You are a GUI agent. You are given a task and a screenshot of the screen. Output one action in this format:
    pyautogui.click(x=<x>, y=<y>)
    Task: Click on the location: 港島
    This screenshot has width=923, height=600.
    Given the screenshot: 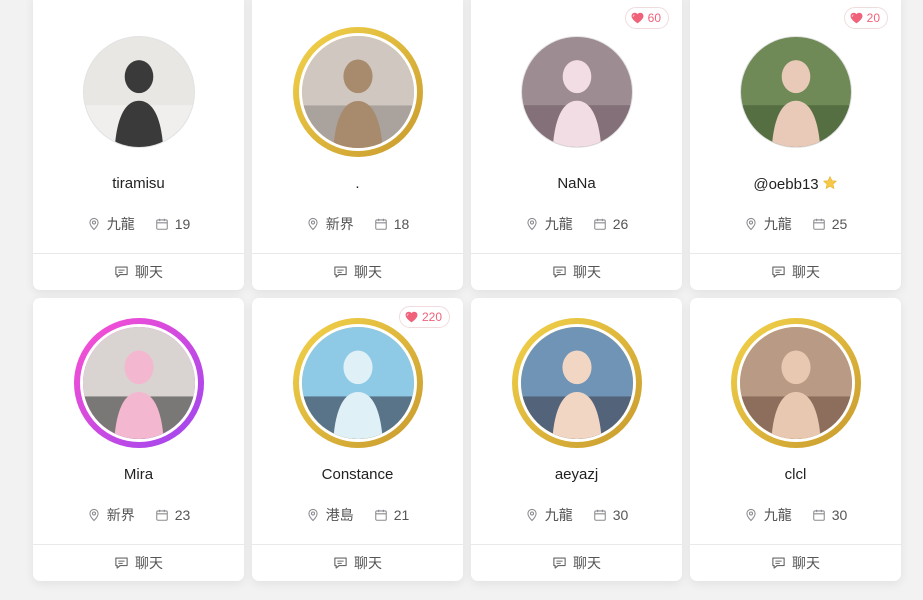 What is the action you would take?
    pyautogui.click(x=330, y=515)
    